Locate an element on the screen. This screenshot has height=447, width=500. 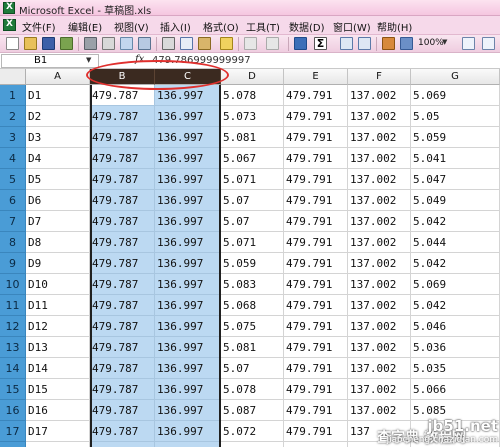
cell-g is located at coordinates (455, 431).